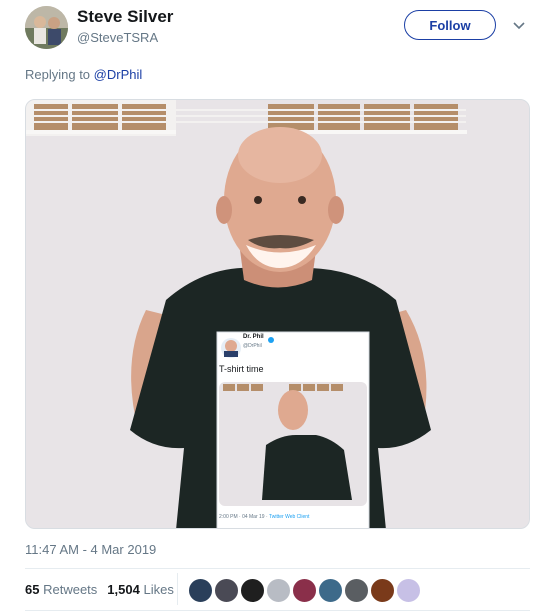 The height and width of the screenshot is (612, 555). I want to click on likes-stat: 1,504 Likes, so click(140, 589).